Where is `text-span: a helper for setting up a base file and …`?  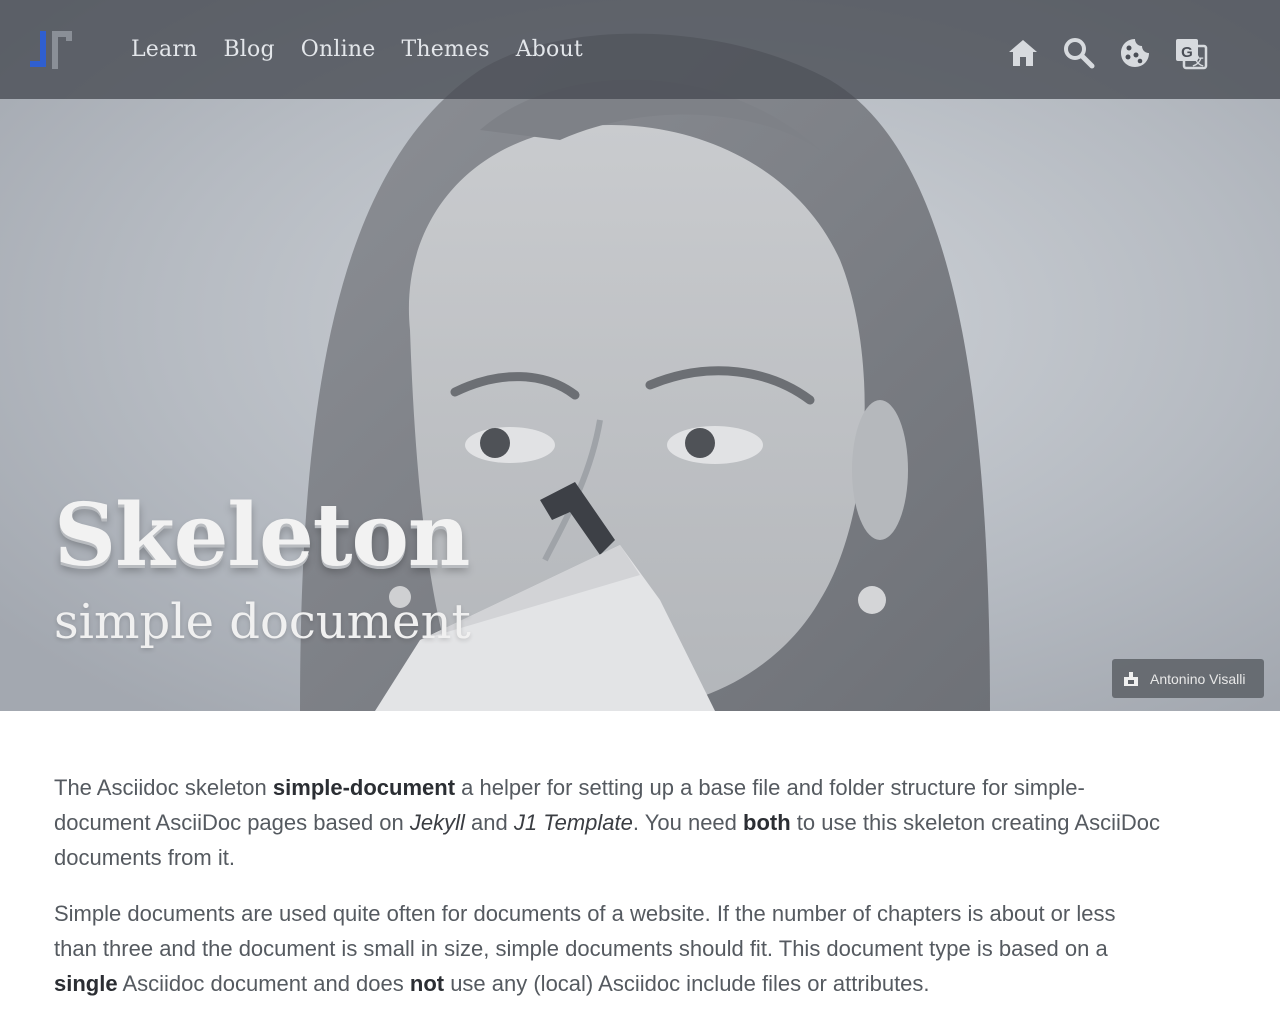
text-span: a helper for setting up a base file and … is located at coordinates (770, 787).